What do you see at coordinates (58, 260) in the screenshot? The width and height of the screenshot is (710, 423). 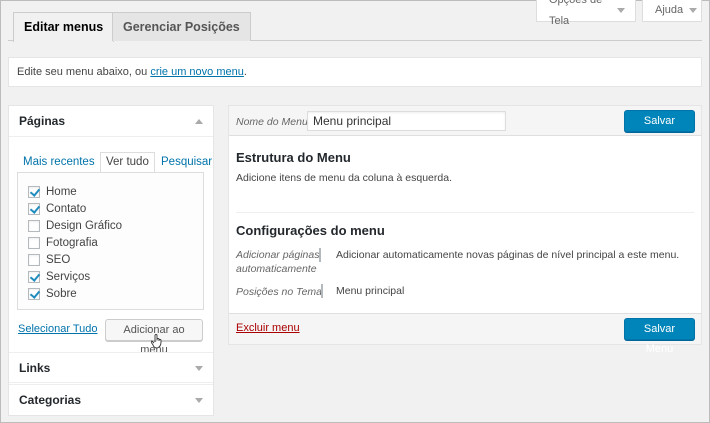 I see `page-label: SEO` at bounding box center [58, 260].